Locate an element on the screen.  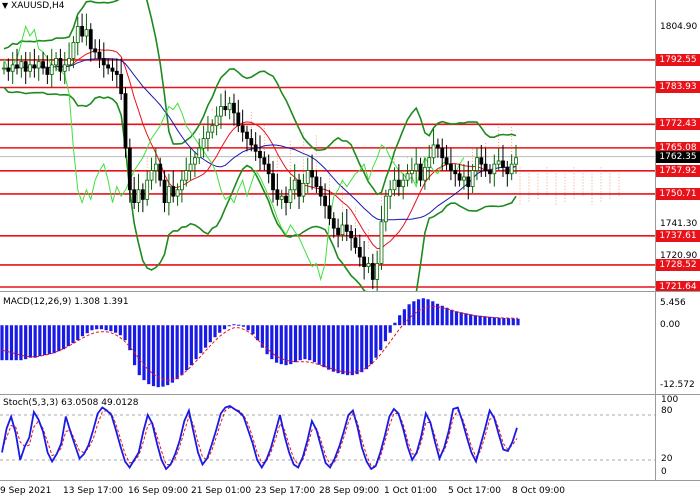
macd-label: MACD(12,26,9) 1.308 1.391 is located at coordinates (66, 302).